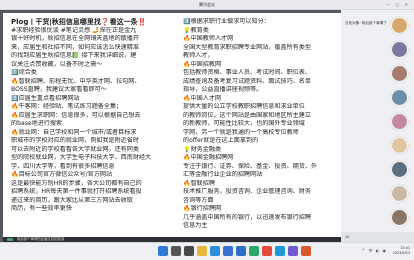 Image resolution: width=414 pixels, height=260 pixels. Describe the element at coordinates (59, 89) in the screenshot. I see `document-line: BOSS直聘，我建议大家看看即可～` at that location.